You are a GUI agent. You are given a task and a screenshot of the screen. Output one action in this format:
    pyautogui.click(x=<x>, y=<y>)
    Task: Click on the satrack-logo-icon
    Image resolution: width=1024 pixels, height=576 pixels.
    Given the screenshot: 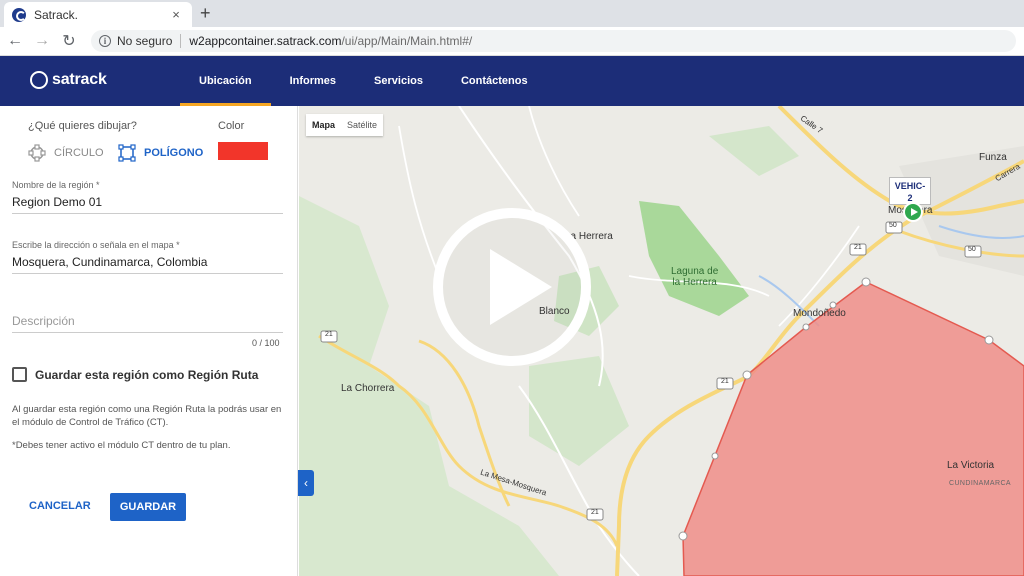 What is the action you would take?
    pyautogui.click(x=39, y=80)
    